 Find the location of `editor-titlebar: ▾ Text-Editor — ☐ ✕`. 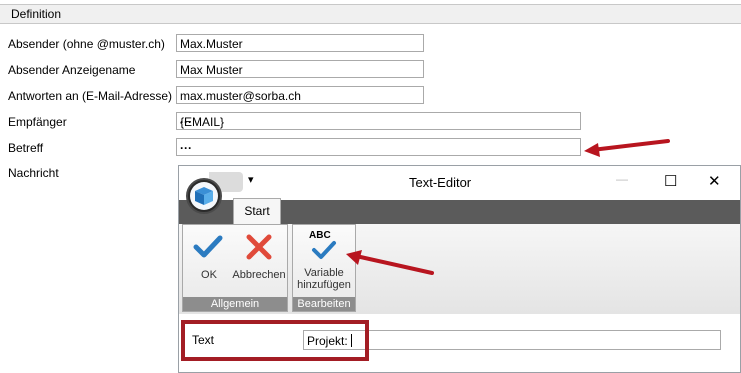

editor-titlebar: ▾ Text-Editor — ☐ ✕ is located at coordinates (459, 183).